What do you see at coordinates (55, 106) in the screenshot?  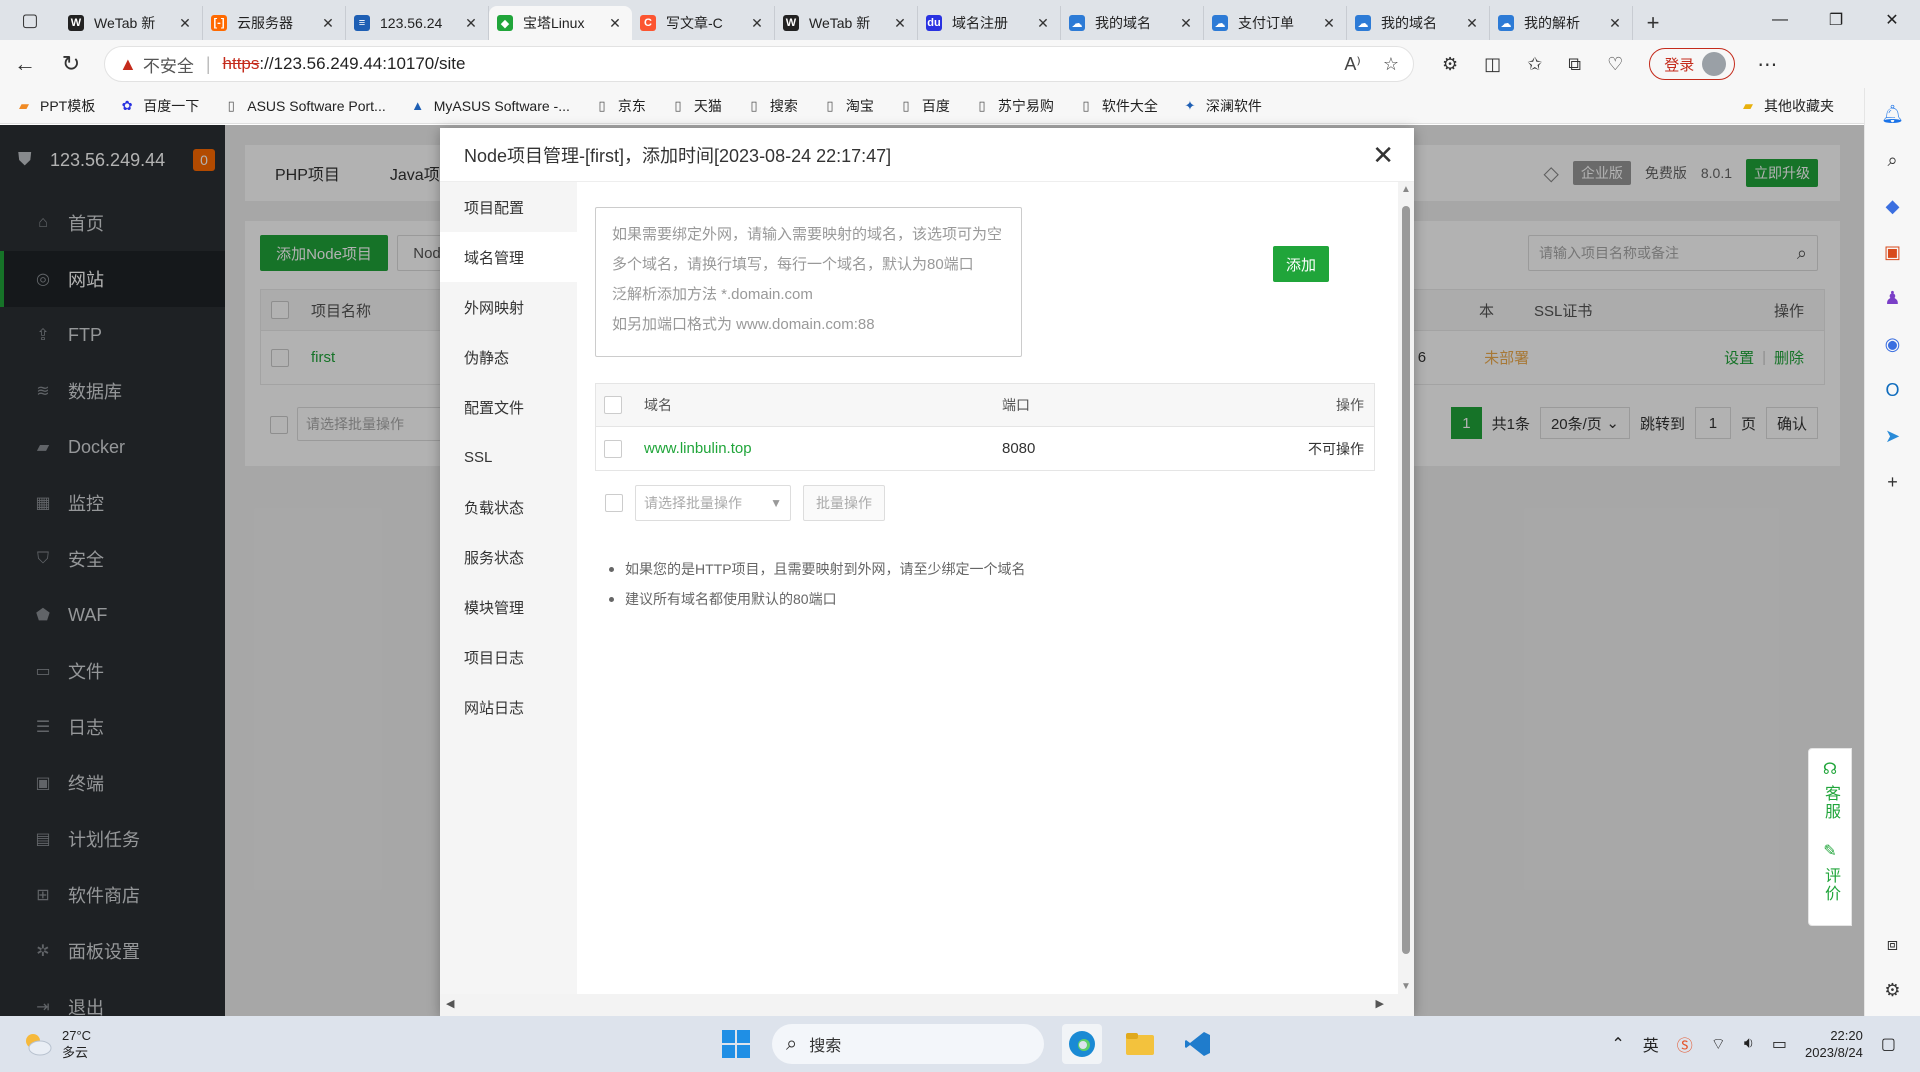 I see `bookmark-item: ▰ PPT模板` at bounding box center [55, 106].